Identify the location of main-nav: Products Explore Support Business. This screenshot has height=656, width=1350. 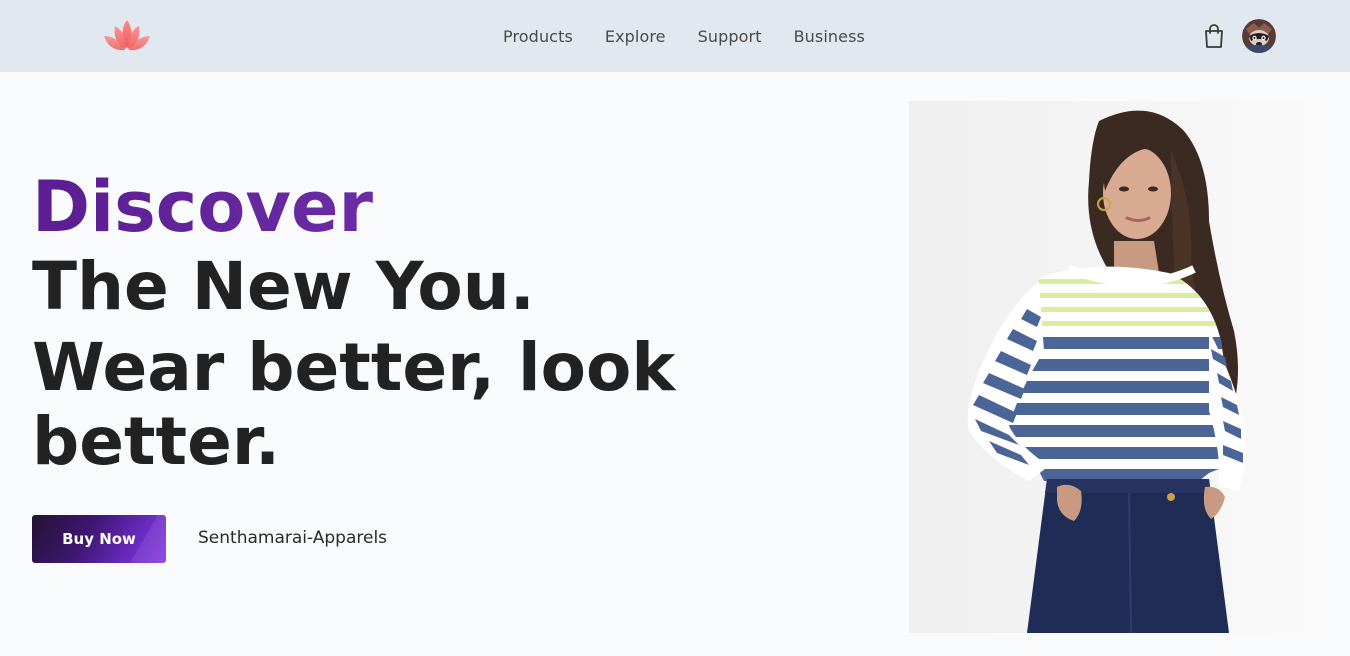
(700, 36).